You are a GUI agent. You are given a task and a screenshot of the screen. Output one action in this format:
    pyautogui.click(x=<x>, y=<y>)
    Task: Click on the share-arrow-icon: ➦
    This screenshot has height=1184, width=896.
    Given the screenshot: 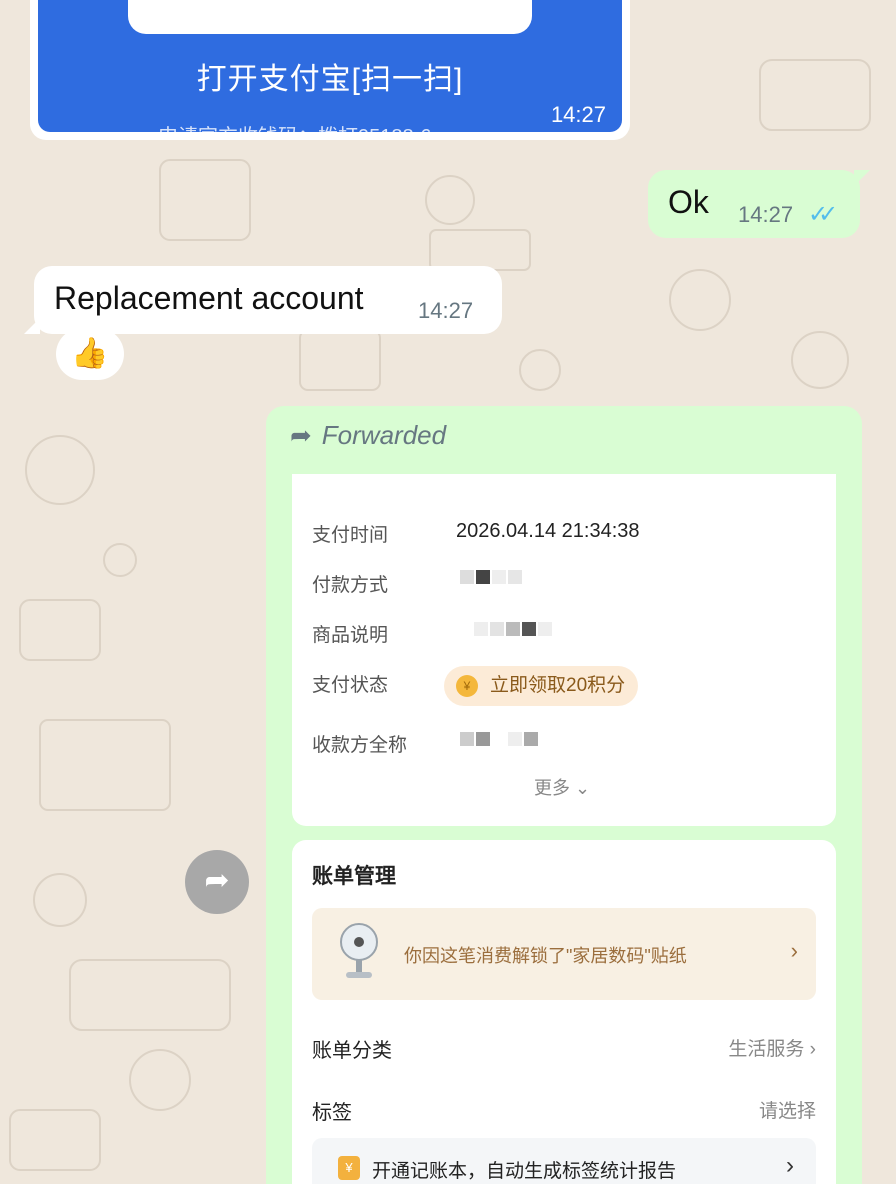 What is the action you would take?
    pyautogui.click(x=217, y=880)
    